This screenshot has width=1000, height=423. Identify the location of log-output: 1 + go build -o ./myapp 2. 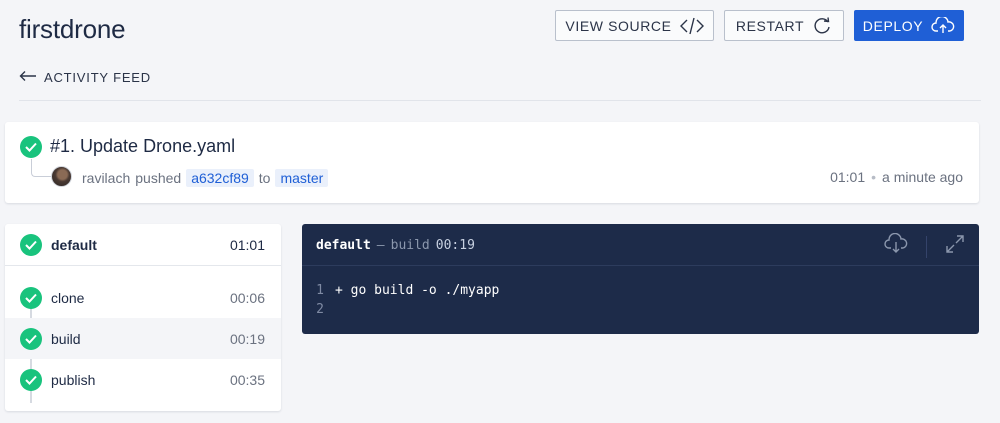
(640, 300).